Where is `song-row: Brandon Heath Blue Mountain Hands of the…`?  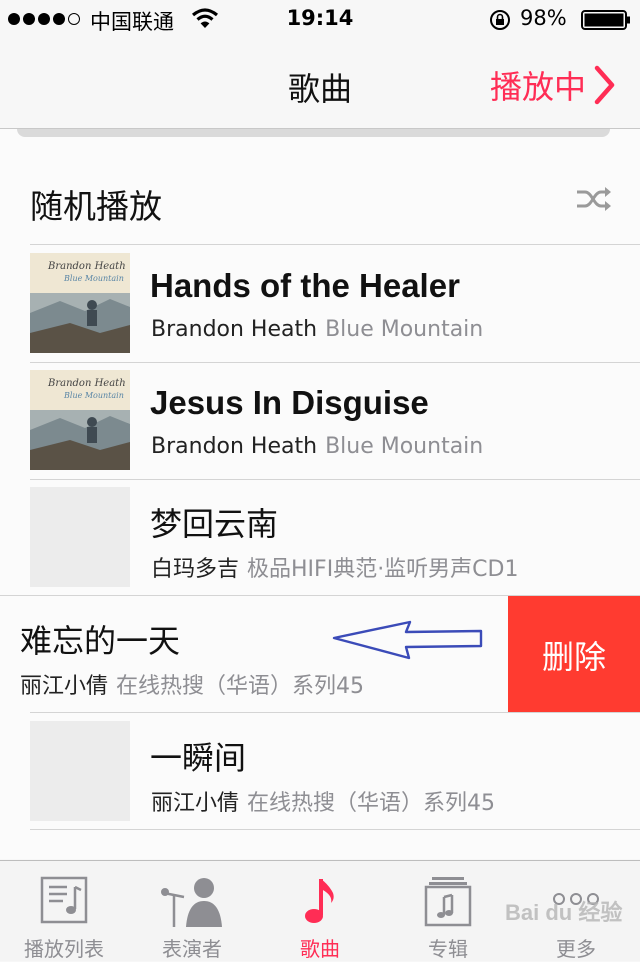 song-row: Brandon Heath Blue Mountain Hands of the… is located at coordinates (320, 303).